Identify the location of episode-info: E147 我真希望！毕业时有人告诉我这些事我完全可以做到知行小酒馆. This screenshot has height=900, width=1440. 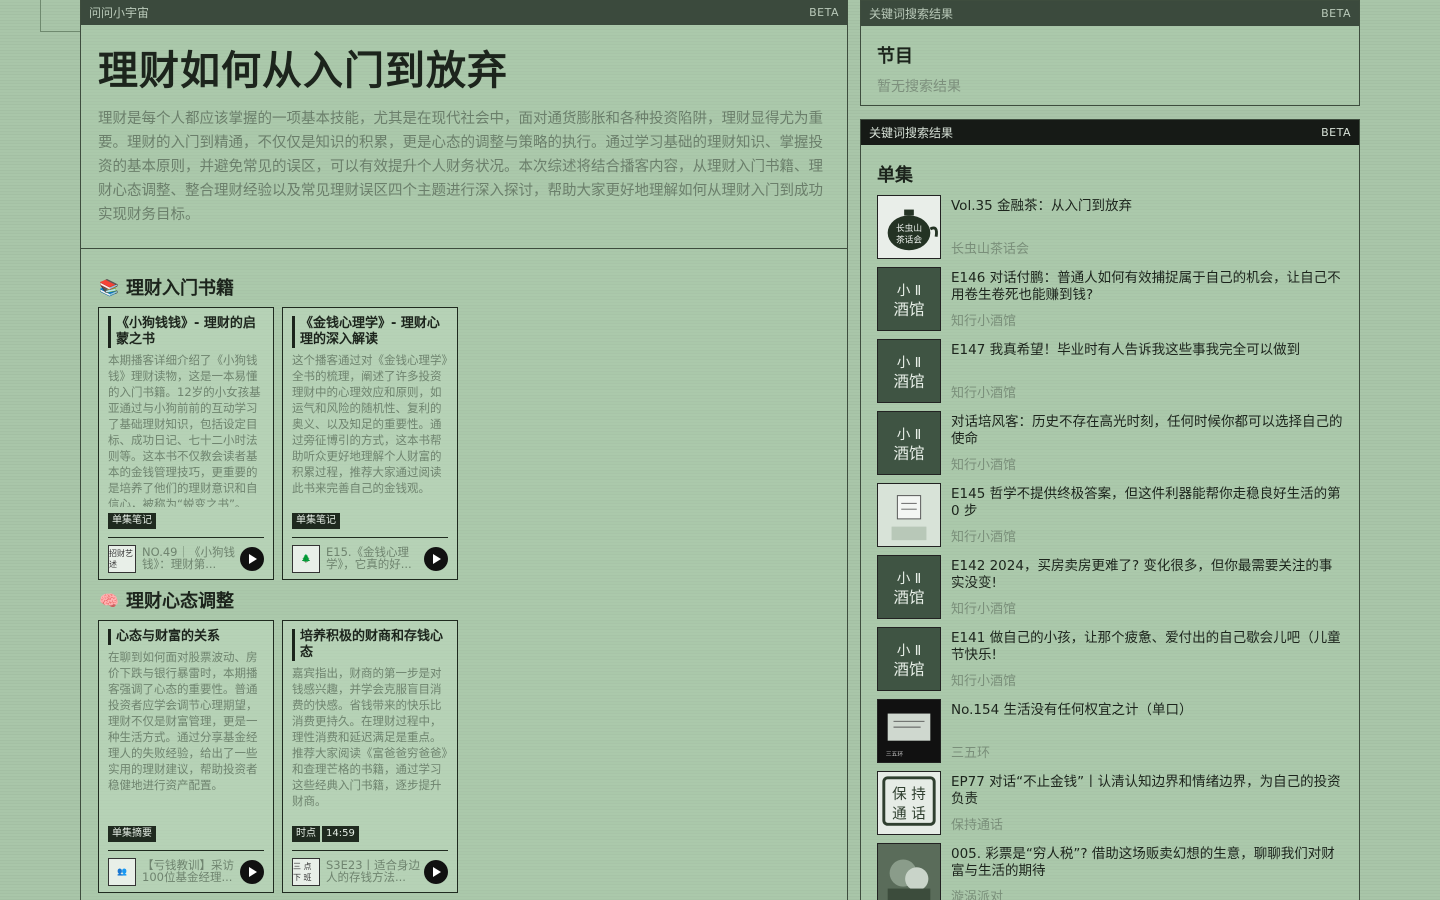
(1155, 371).